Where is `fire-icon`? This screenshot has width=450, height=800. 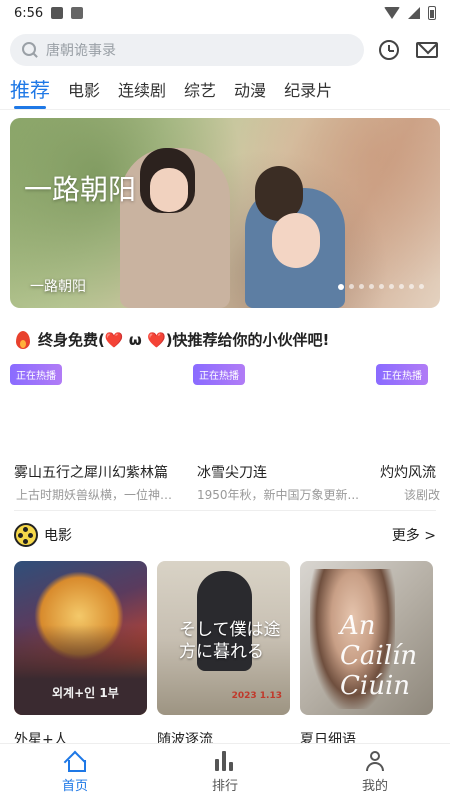 fire-icon is located at coordinates (23, 339).